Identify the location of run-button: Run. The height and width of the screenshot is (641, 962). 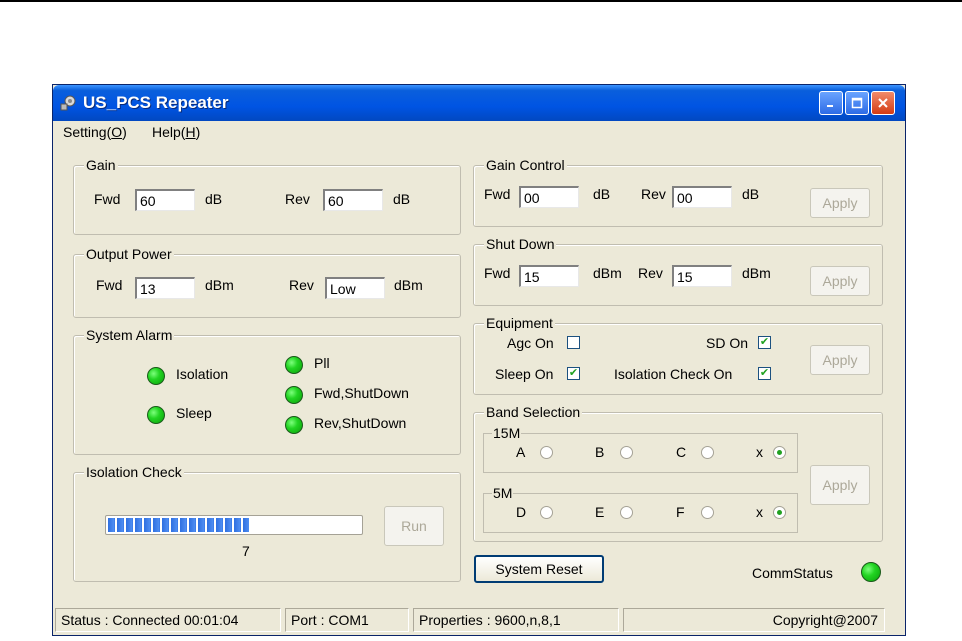
(414, 526).